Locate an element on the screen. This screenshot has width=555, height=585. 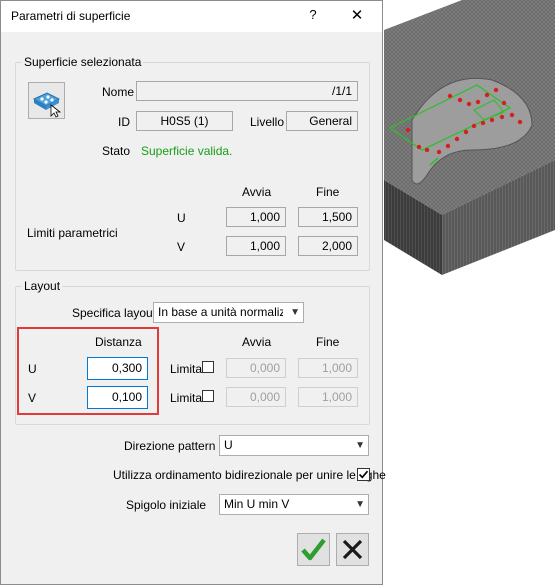
model-render is located at coordinates (469, 137).